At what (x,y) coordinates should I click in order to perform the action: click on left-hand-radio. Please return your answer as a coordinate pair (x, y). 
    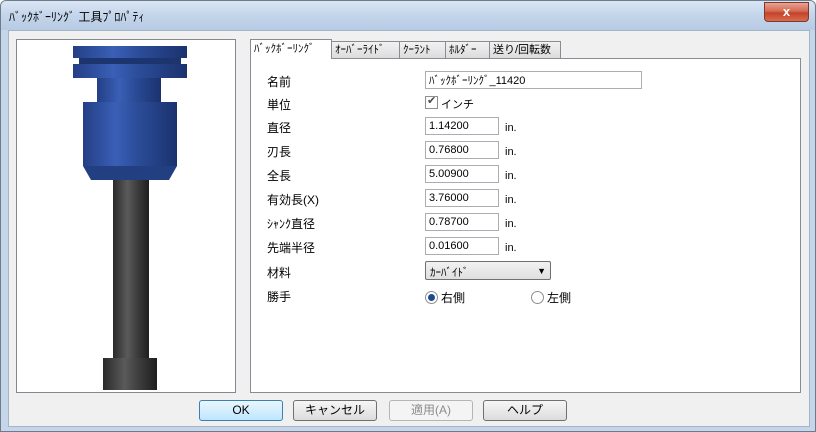
    Looking at the image, I should click on (537, 297).